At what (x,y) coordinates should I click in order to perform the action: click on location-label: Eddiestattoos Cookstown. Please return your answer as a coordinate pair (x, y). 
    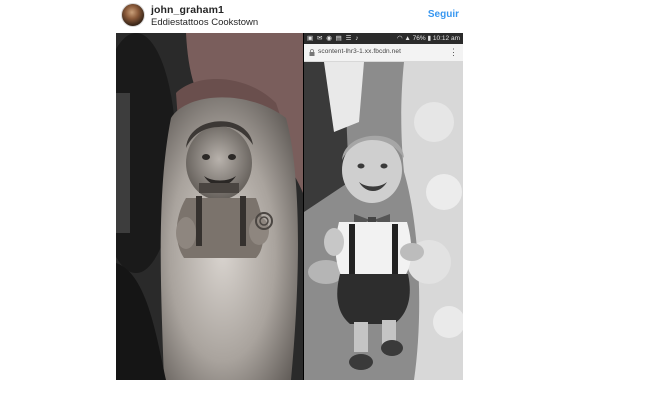
    Looking at the image, I should click on (204, 22).